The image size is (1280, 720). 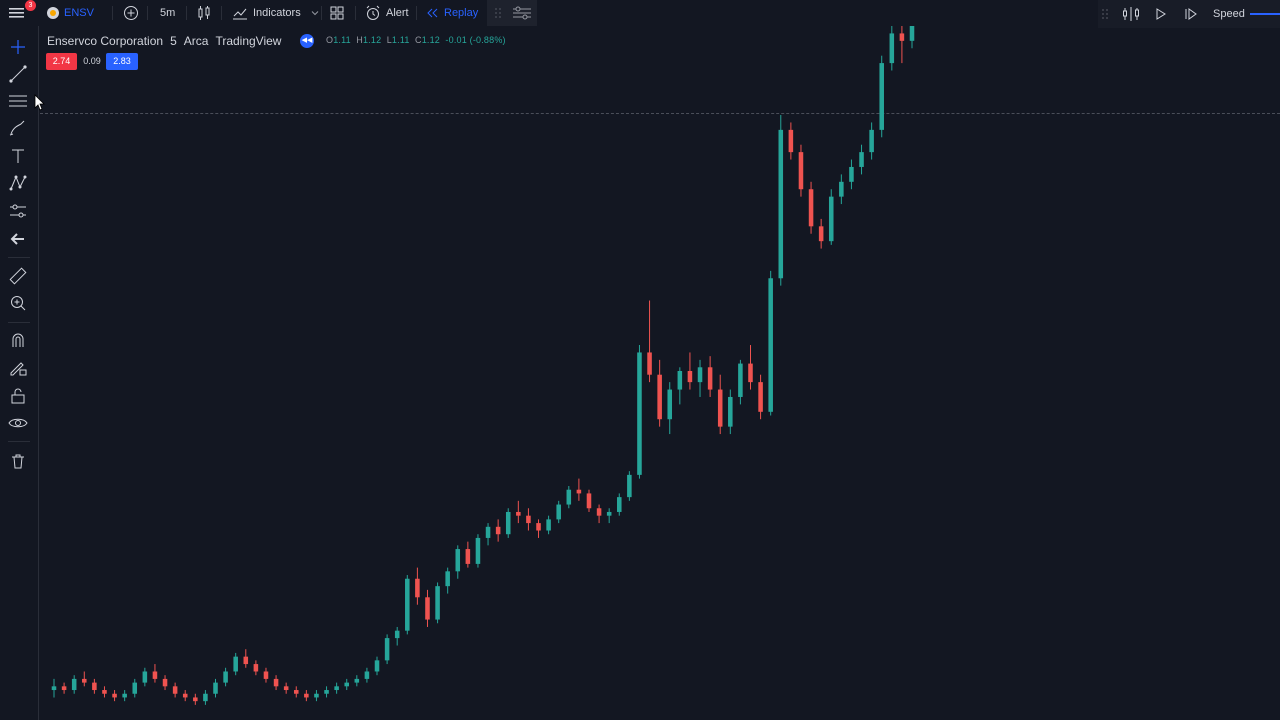 I want to click on indicators-button: Indicators, so click(x=266, y=13).